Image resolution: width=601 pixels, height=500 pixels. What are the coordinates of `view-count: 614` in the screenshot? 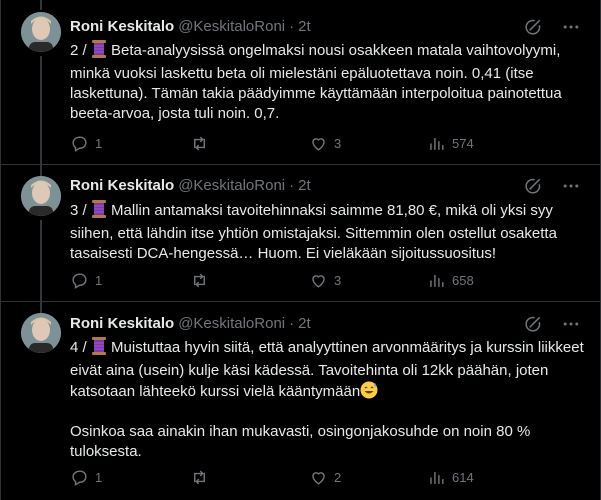 It's located at (463, 477).